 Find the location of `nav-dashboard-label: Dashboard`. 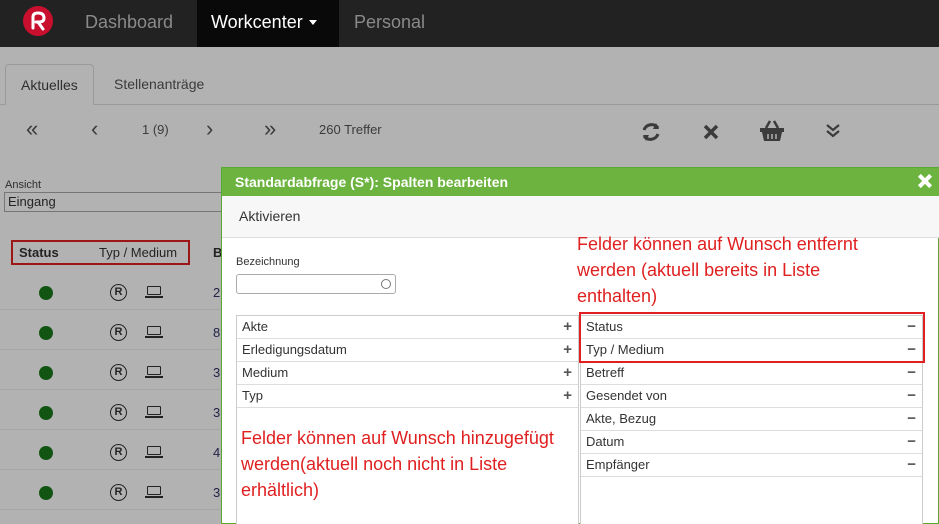

nav-dashboard-label: Dashboard is located at coordinates (129, 22).